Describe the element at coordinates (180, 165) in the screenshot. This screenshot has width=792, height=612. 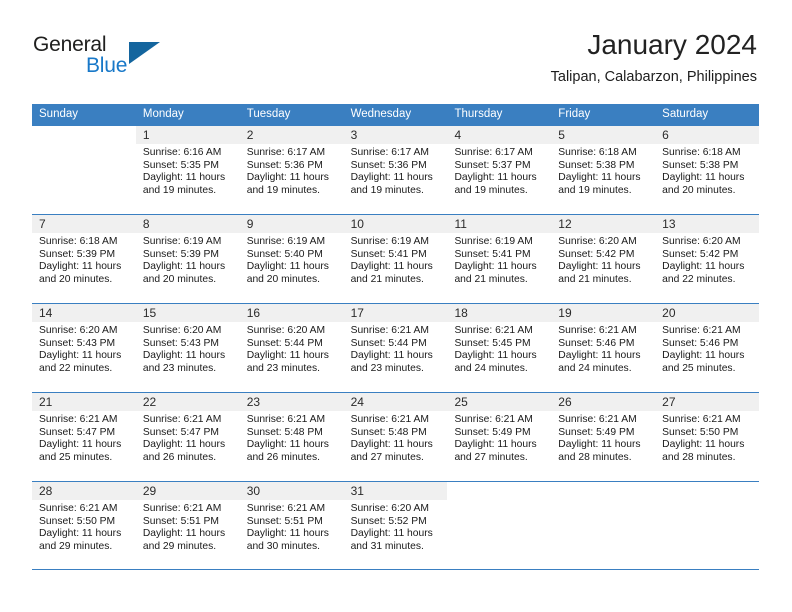
I see `sunset-text: Sunset: 5:35 PM` at that location.